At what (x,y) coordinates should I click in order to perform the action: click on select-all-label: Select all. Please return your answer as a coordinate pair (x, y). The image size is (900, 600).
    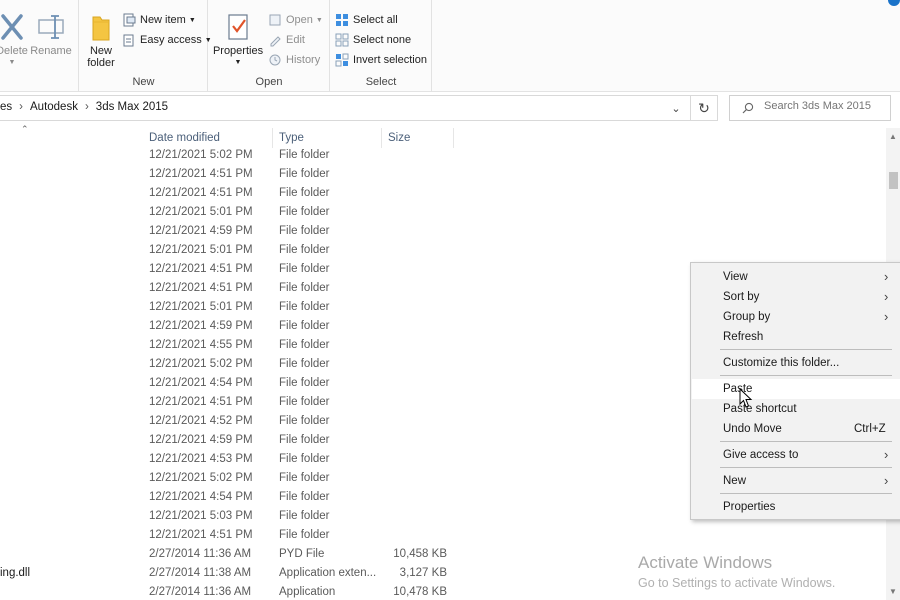
    Looking at the image, I should click on (375, 20).